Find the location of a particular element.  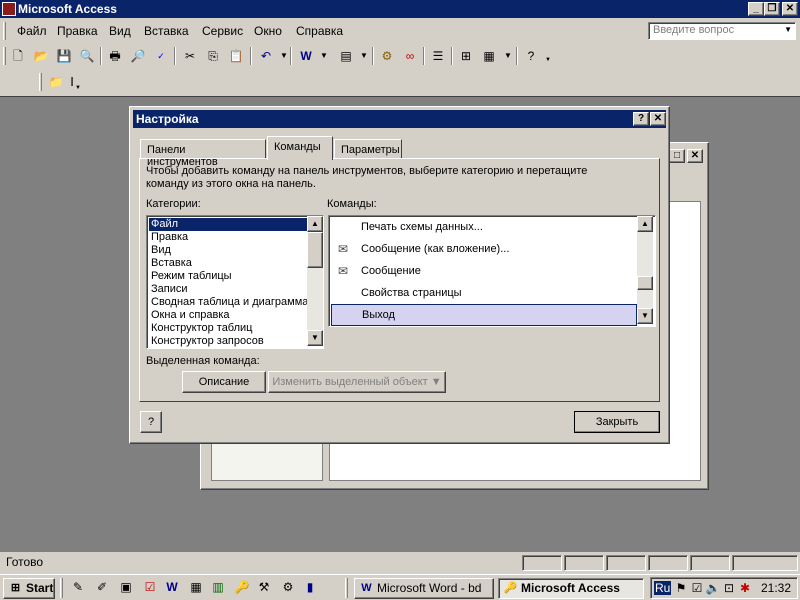

excel-icon: ▦ is located at coordinates (196, 587).